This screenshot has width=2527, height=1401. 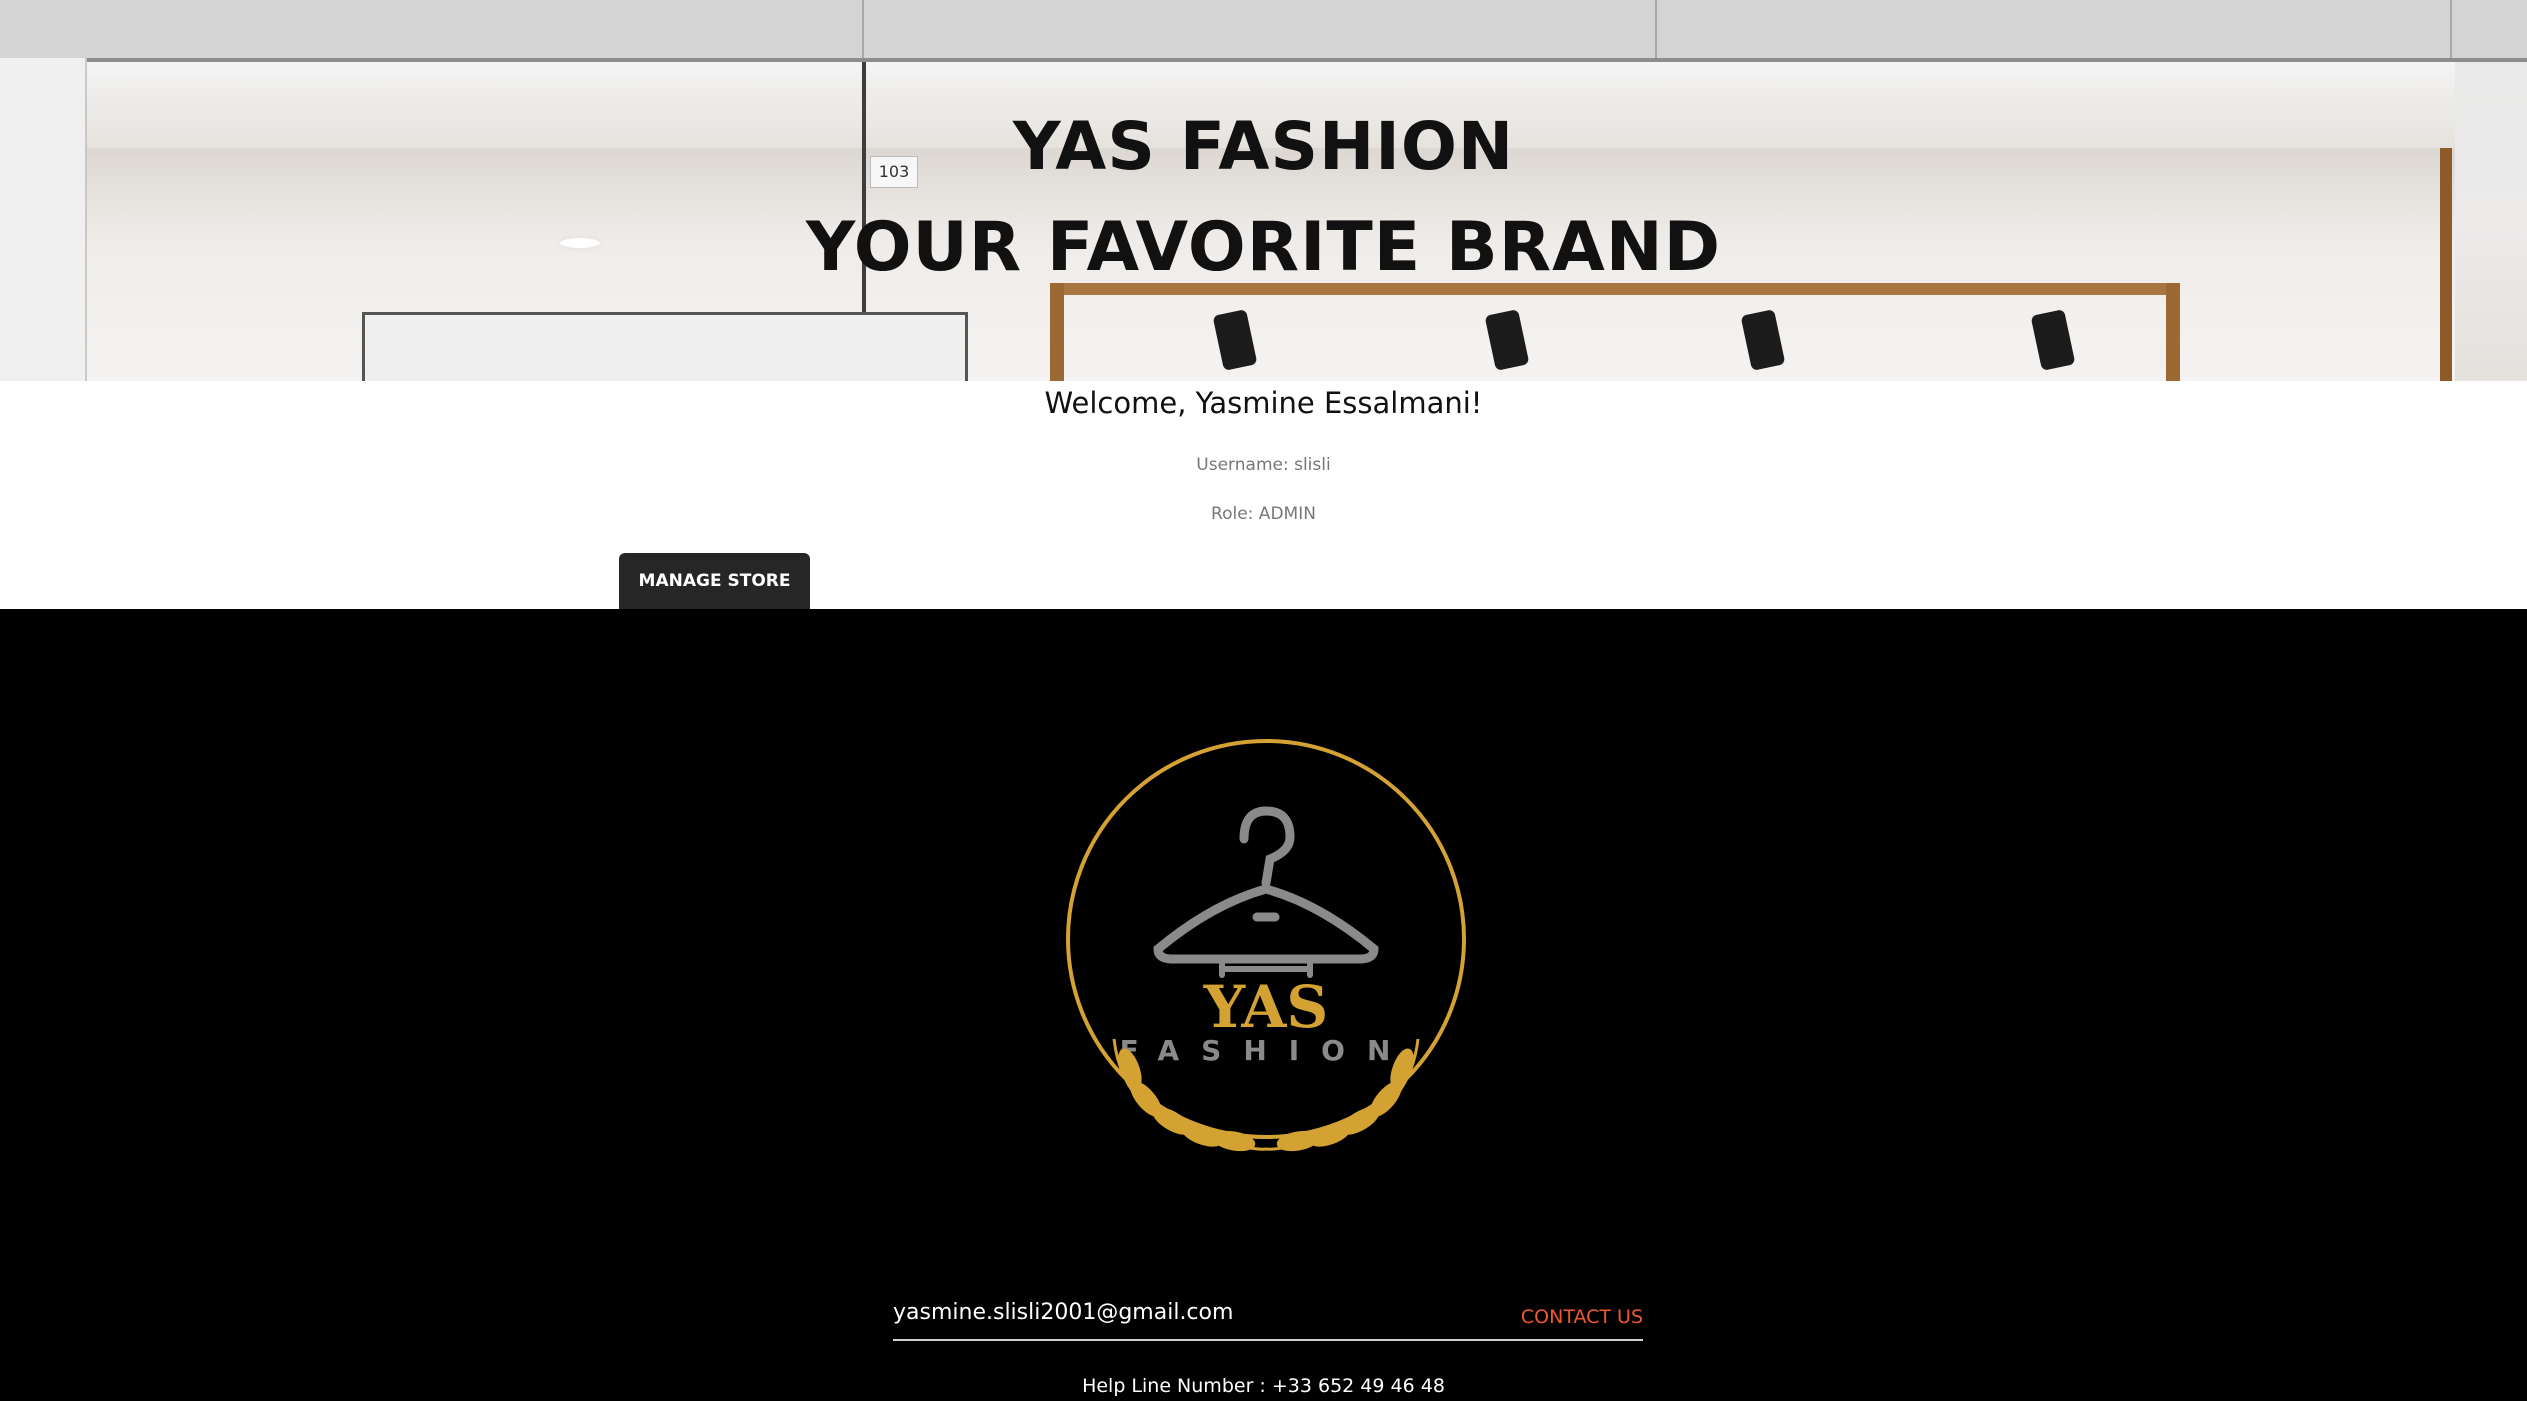 What do you see at coordinates (1263, 1386) in the screenshot?
I see `helpline-number: Help Line Number : +33 652 49 46 48` at bounding box center [1263, 1386].